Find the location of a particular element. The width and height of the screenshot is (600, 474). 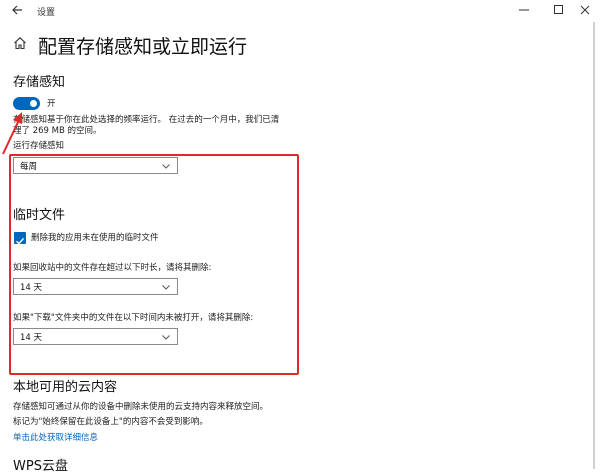

scrollbar is located at coordinates (594, 245).